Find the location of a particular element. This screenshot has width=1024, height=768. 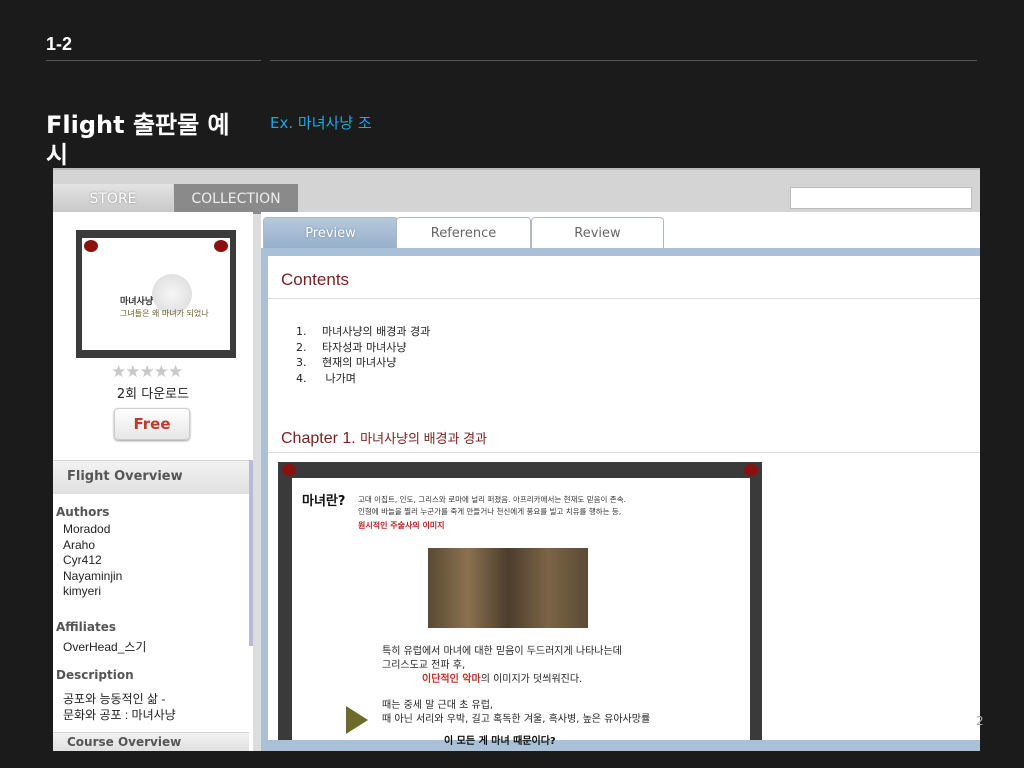

toc-text: 타자성과 마녀사냥 is located at coordinates (364, 347).